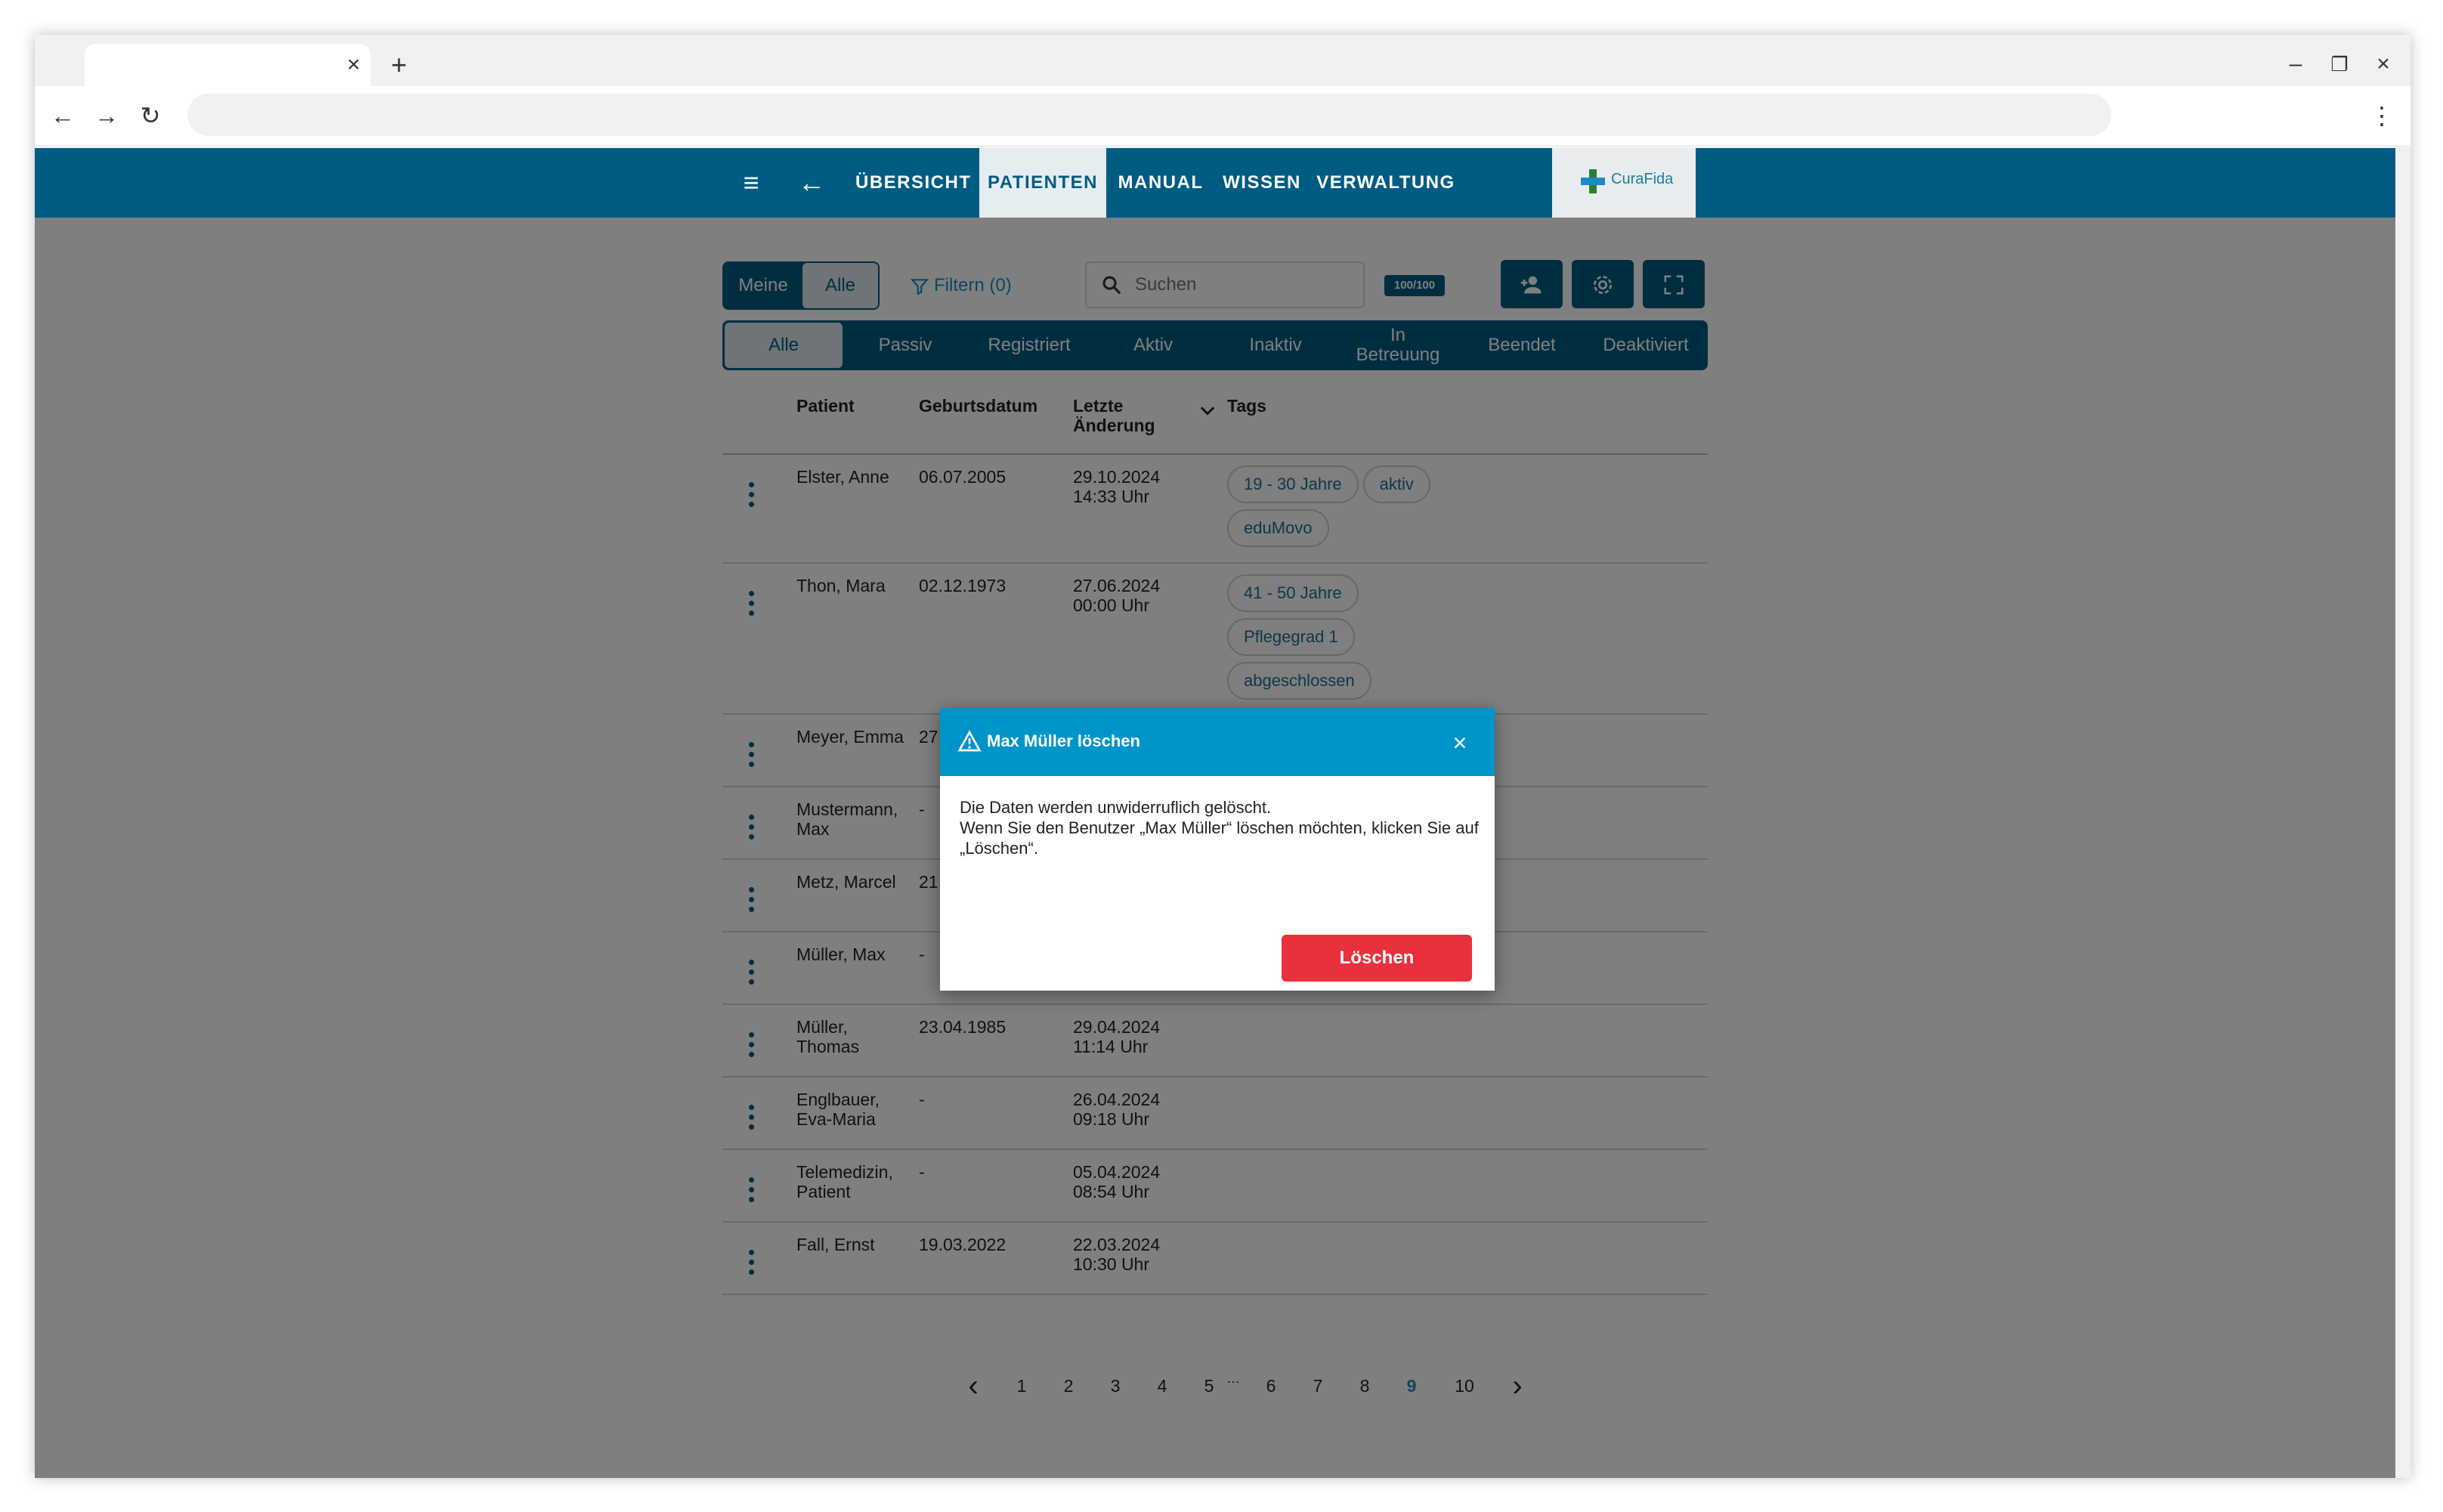 The height and width of the screenshot is (1512, 2443). What do you see at coordinates (1262, 183) in the screenshot?
I see `nav-item-wissen: WISSEN` at bounding box center [1262, 183].